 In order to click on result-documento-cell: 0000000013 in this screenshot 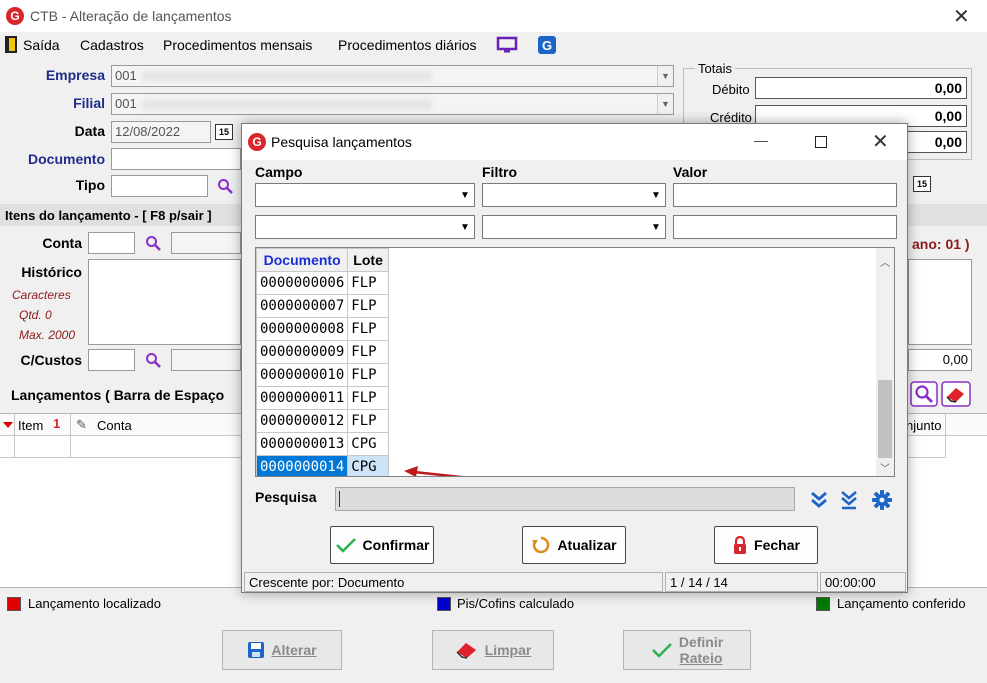, I will do `click(302, 444)`.